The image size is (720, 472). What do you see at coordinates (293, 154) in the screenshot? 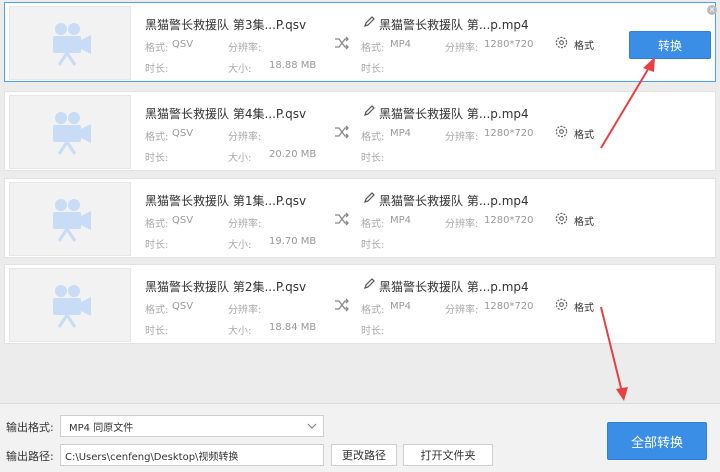
I see `source-size-value: 20.20 MB` at bounding box center [293, 154].